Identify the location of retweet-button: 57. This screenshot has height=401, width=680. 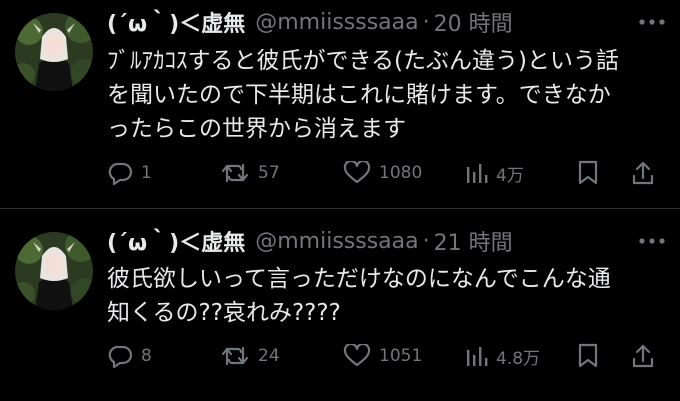
(250, 173).